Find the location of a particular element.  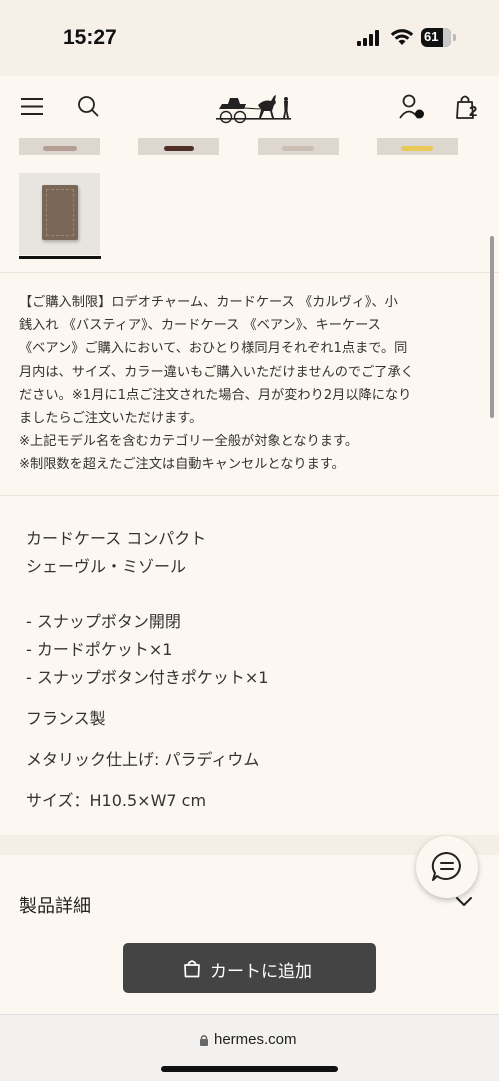

selected-thumbnail-indicator is located at coordinates (60, 257).